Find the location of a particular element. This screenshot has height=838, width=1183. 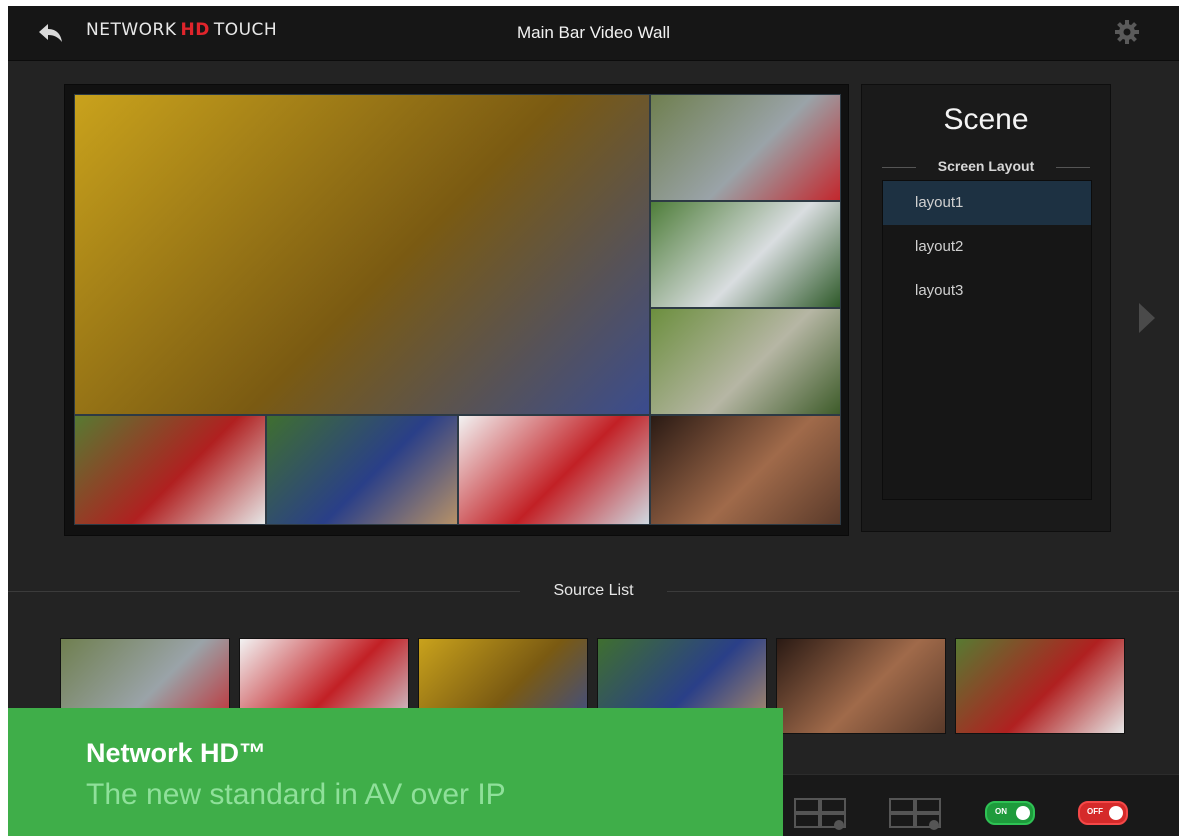

power-off-toggle: OFF is located at coordinates (1103, 813).